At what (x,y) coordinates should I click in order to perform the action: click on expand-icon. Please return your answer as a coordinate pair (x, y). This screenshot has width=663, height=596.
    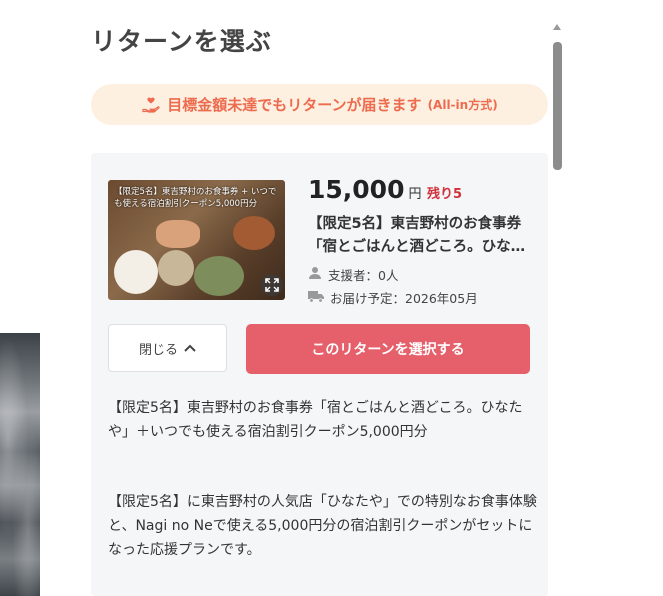
    Looking at the image, I should click on (272, 285).